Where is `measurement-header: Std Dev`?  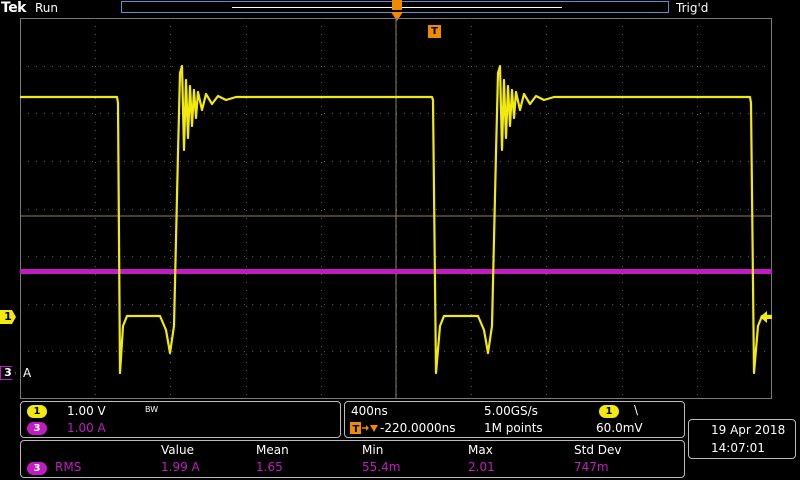
measurement-header: Std Dev is located at coordinates (598, 450).